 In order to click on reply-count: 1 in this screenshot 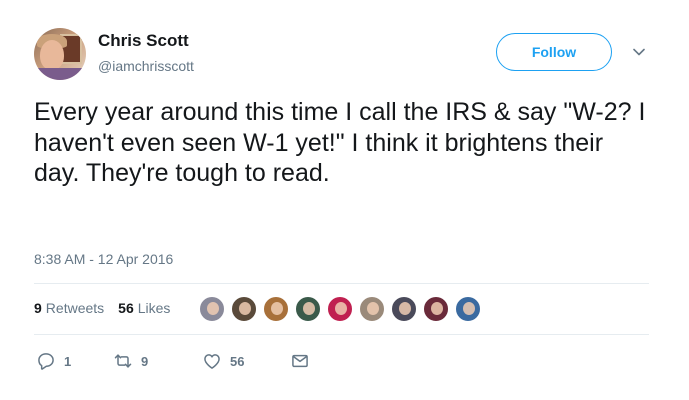, I will do `click(68, 361)`.